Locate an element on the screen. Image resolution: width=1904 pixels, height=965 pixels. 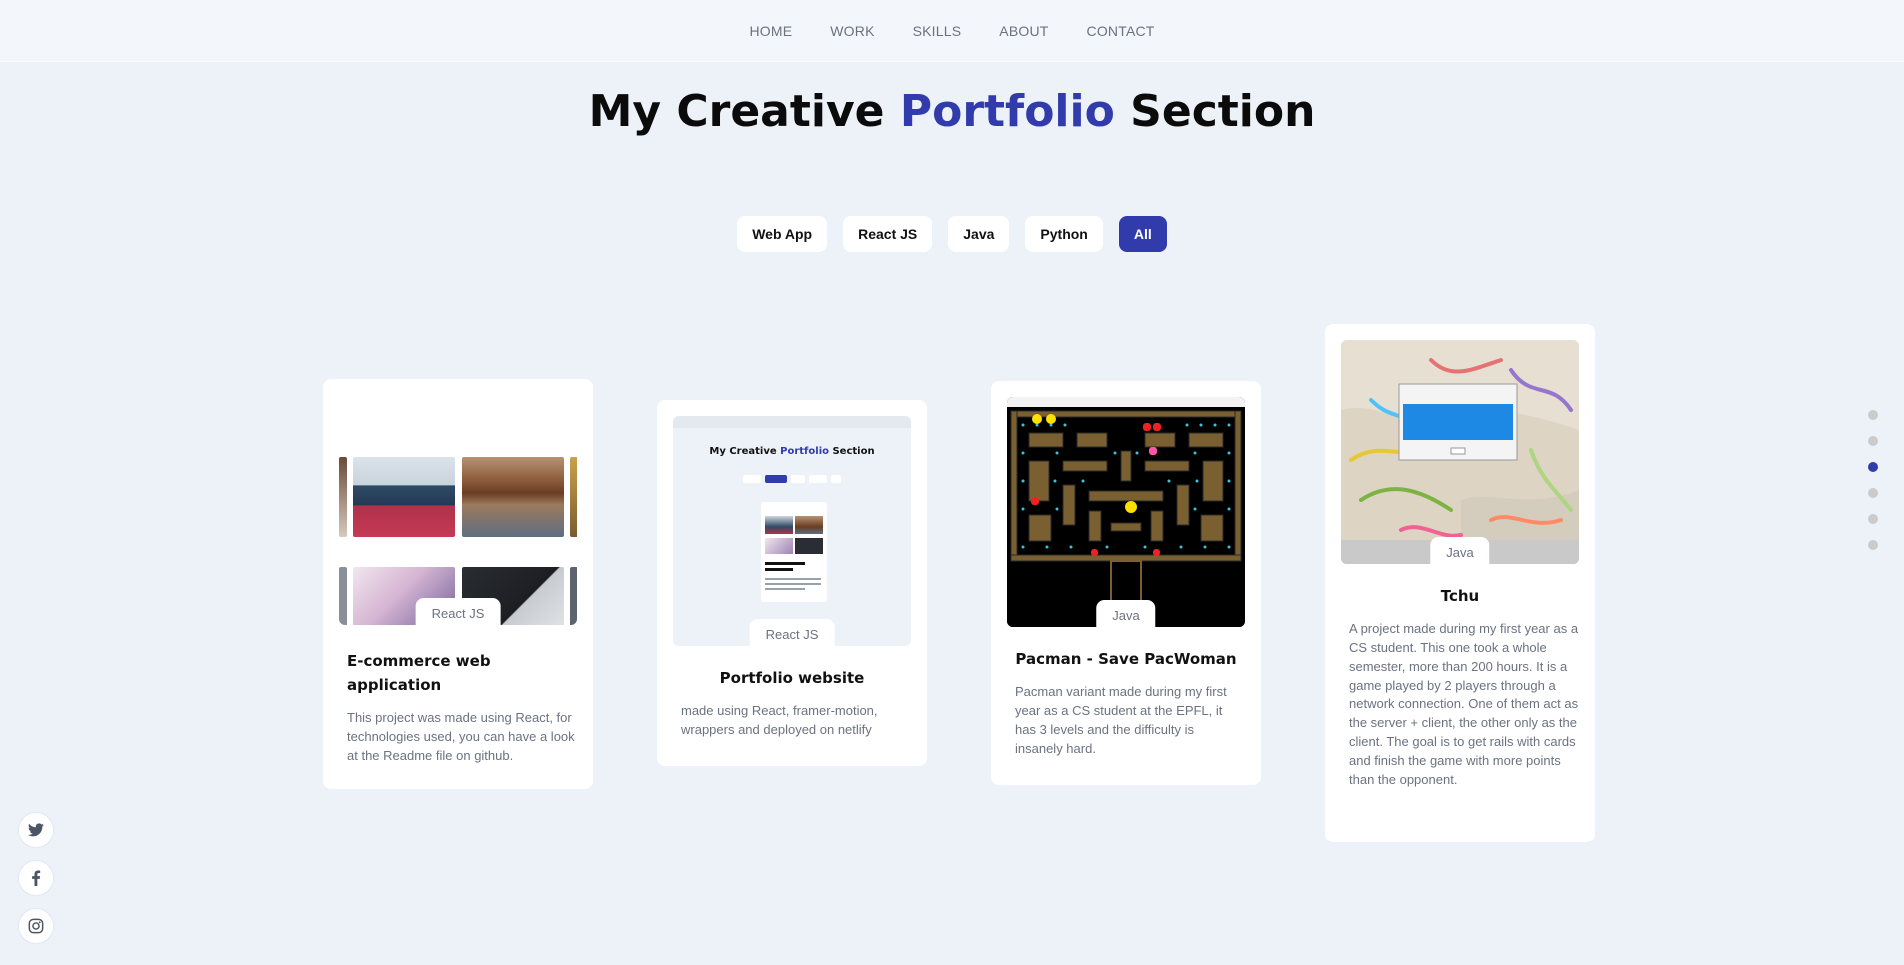
instagram-button is located at coordinates (36, 926).